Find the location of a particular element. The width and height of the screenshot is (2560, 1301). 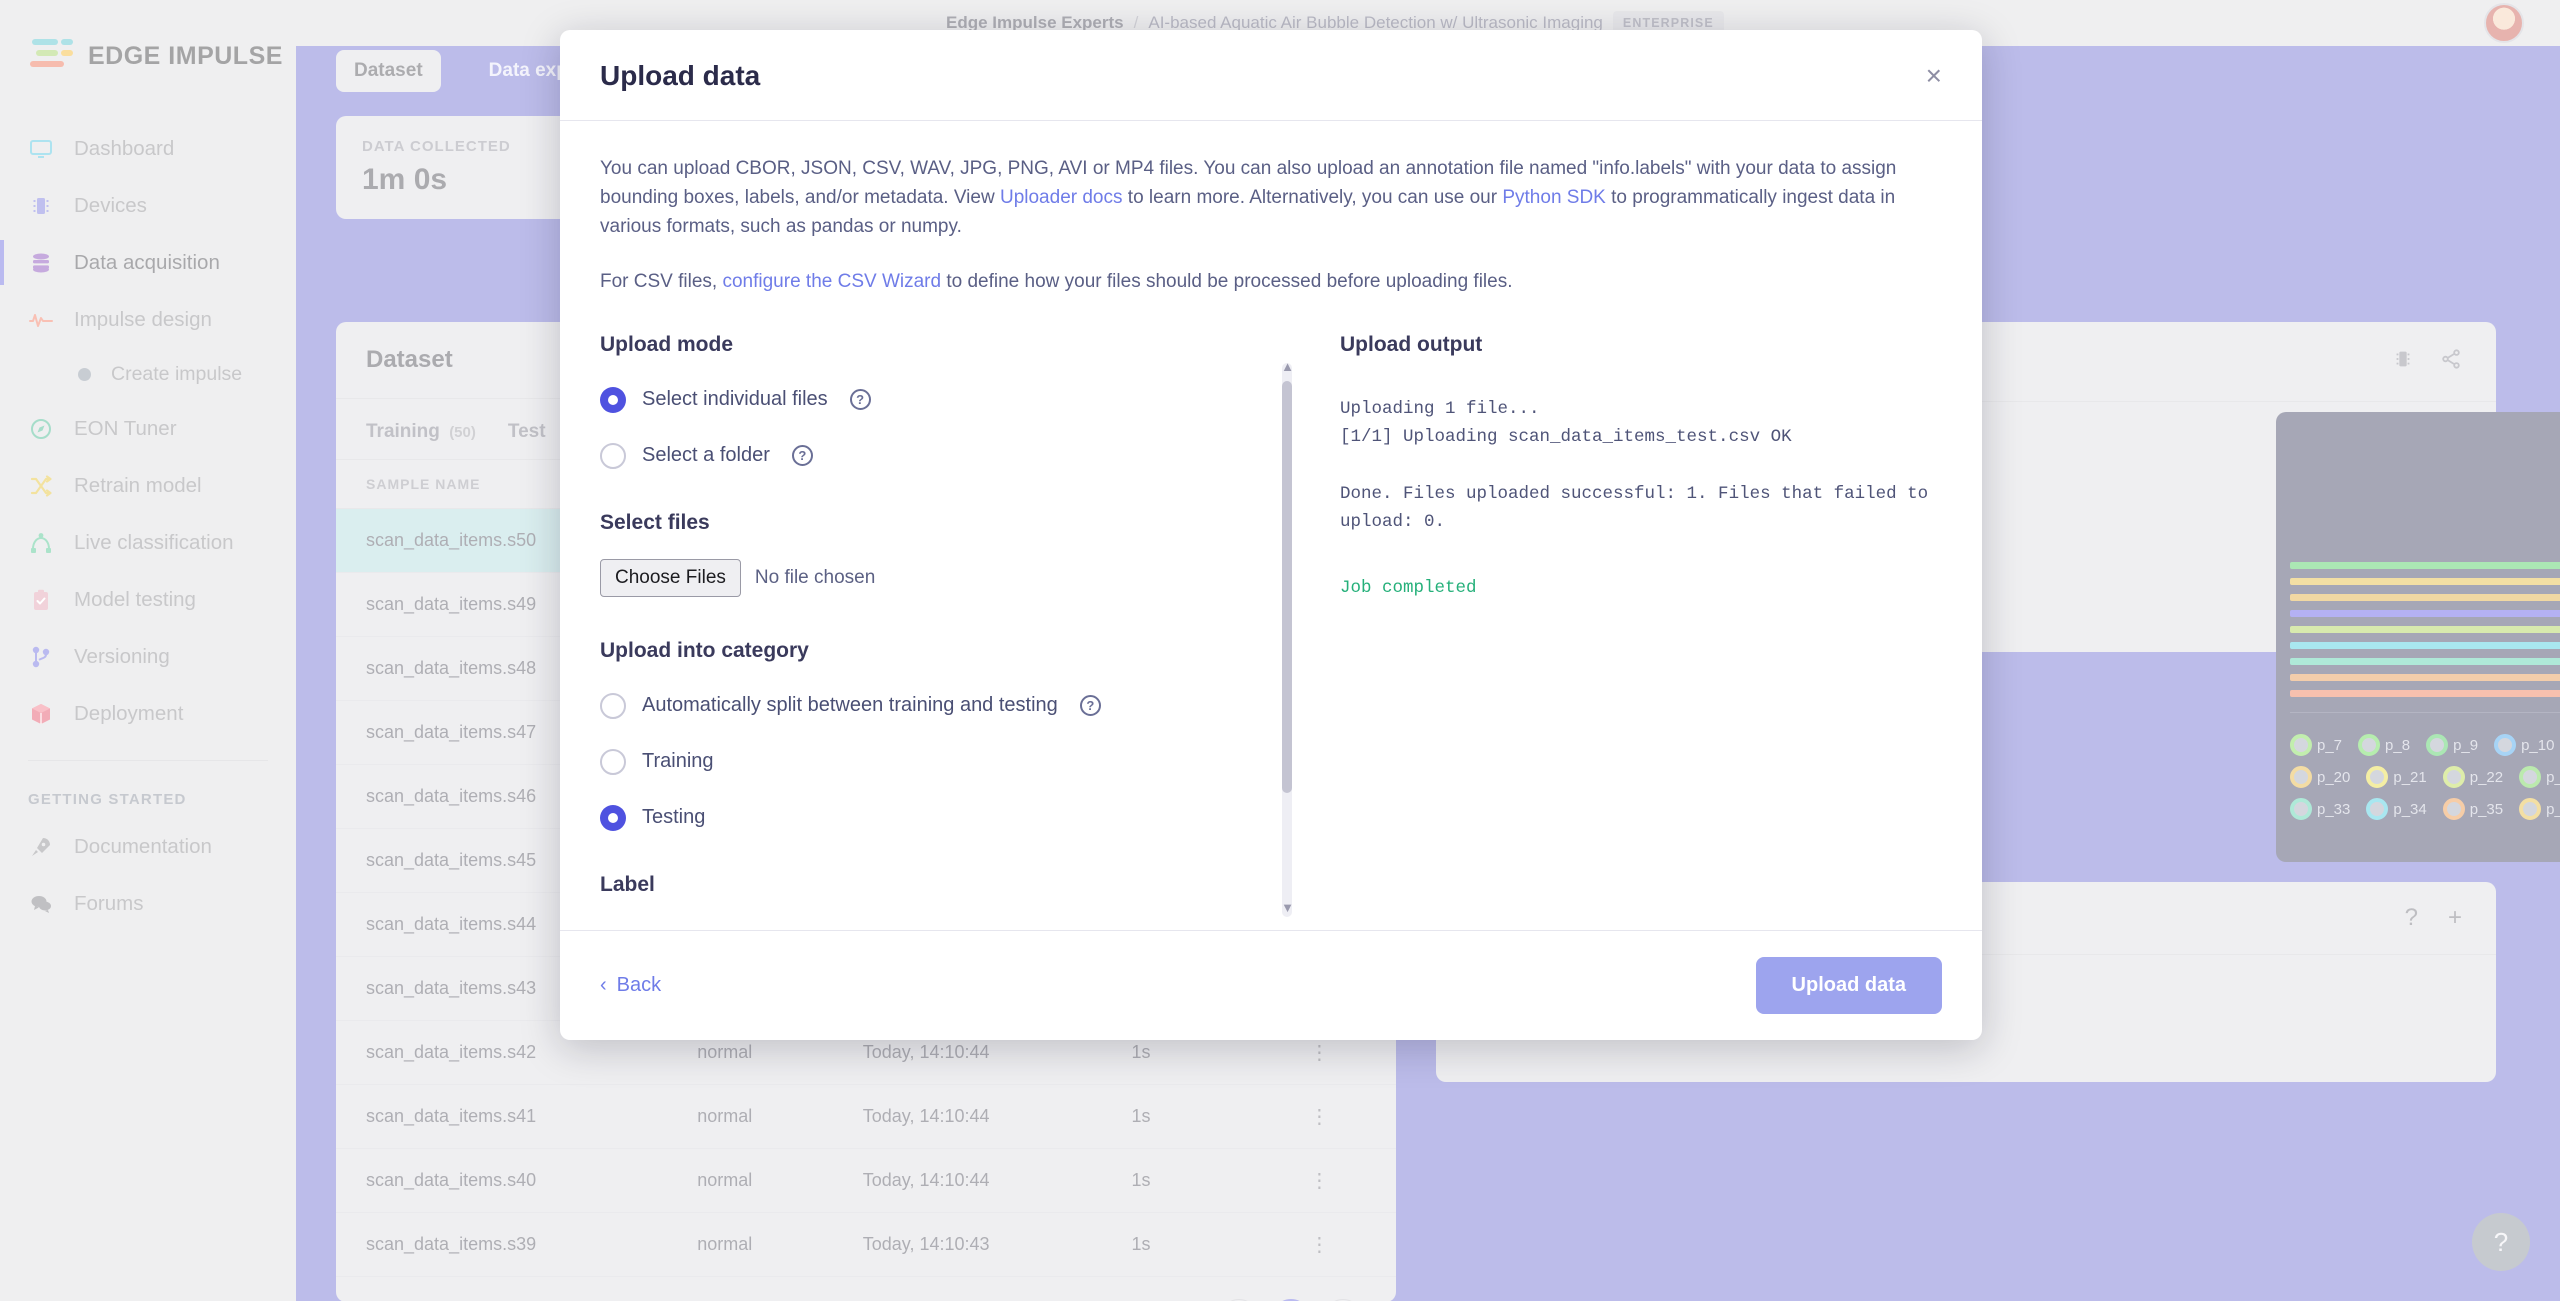

file-status-text: No file chosen is located at coordinates (815, 577).